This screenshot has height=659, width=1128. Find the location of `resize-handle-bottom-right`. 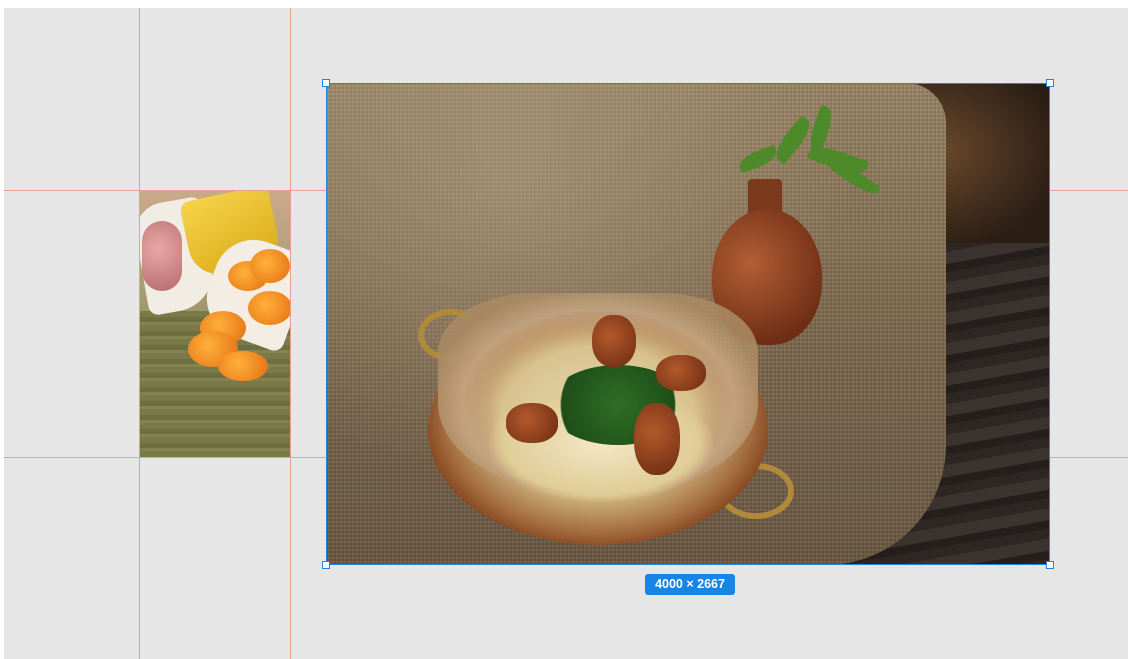

resize-handle-bottom-right is located at coordinates (1050, 565).